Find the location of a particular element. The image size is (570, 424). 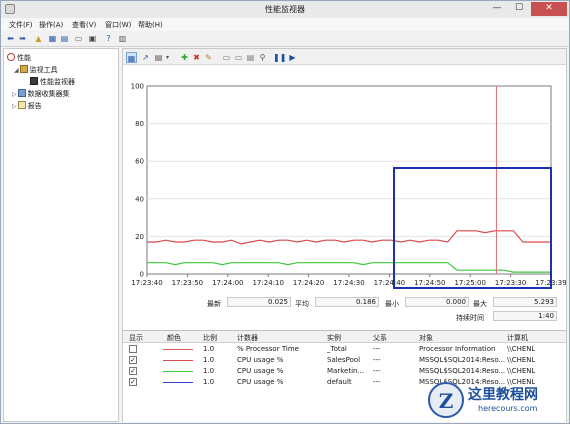

freeze-display-icon: ❚❚ is located at coordinates (279, 57).